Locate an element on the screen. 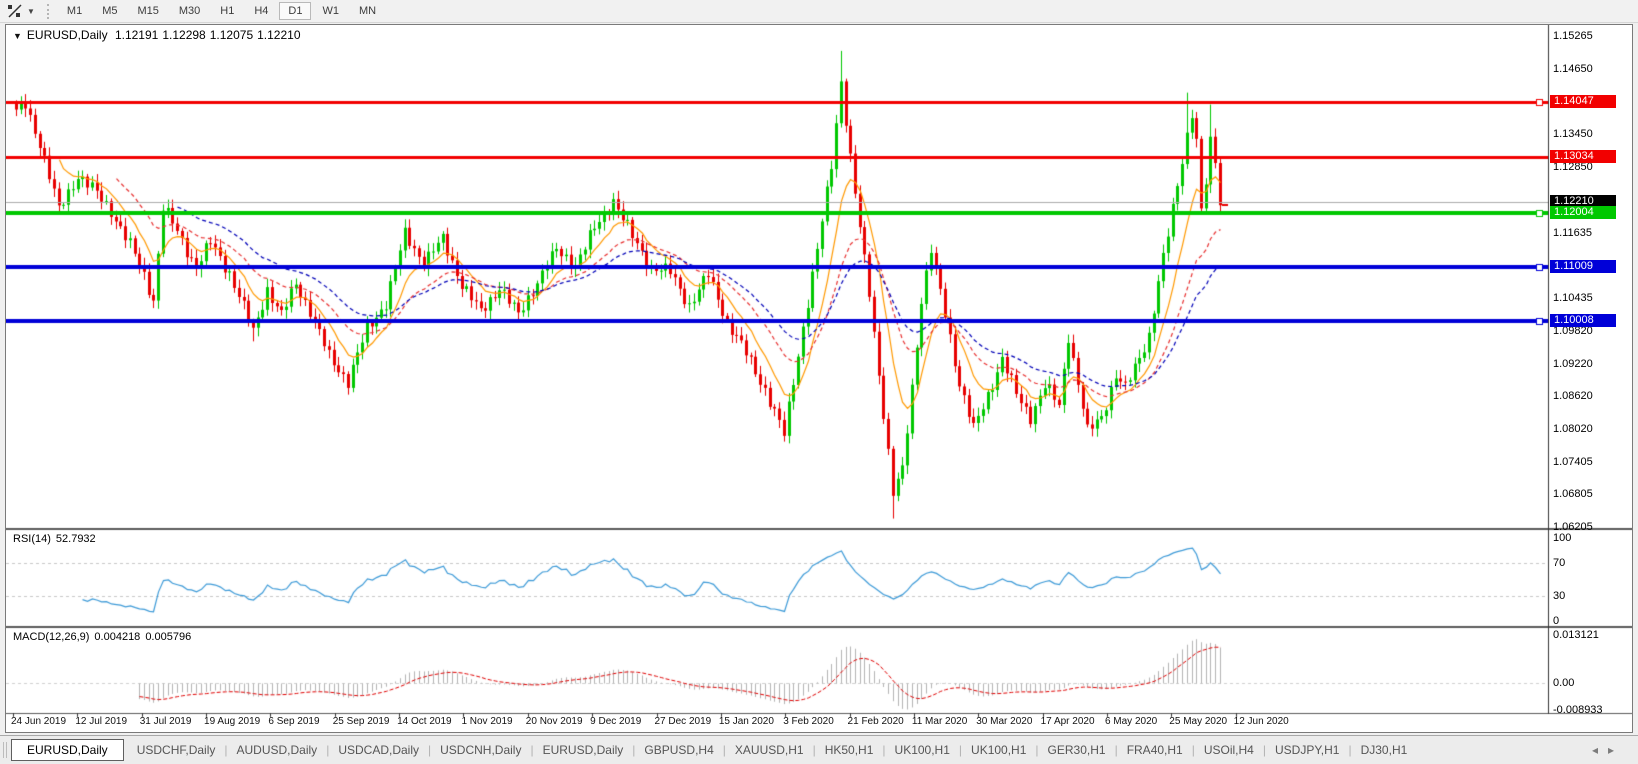 This screenshot has width=1638, height=764. symbol-tab-usdcnh-daily: USDCNH,Daily is located at coordinates (480, 750).